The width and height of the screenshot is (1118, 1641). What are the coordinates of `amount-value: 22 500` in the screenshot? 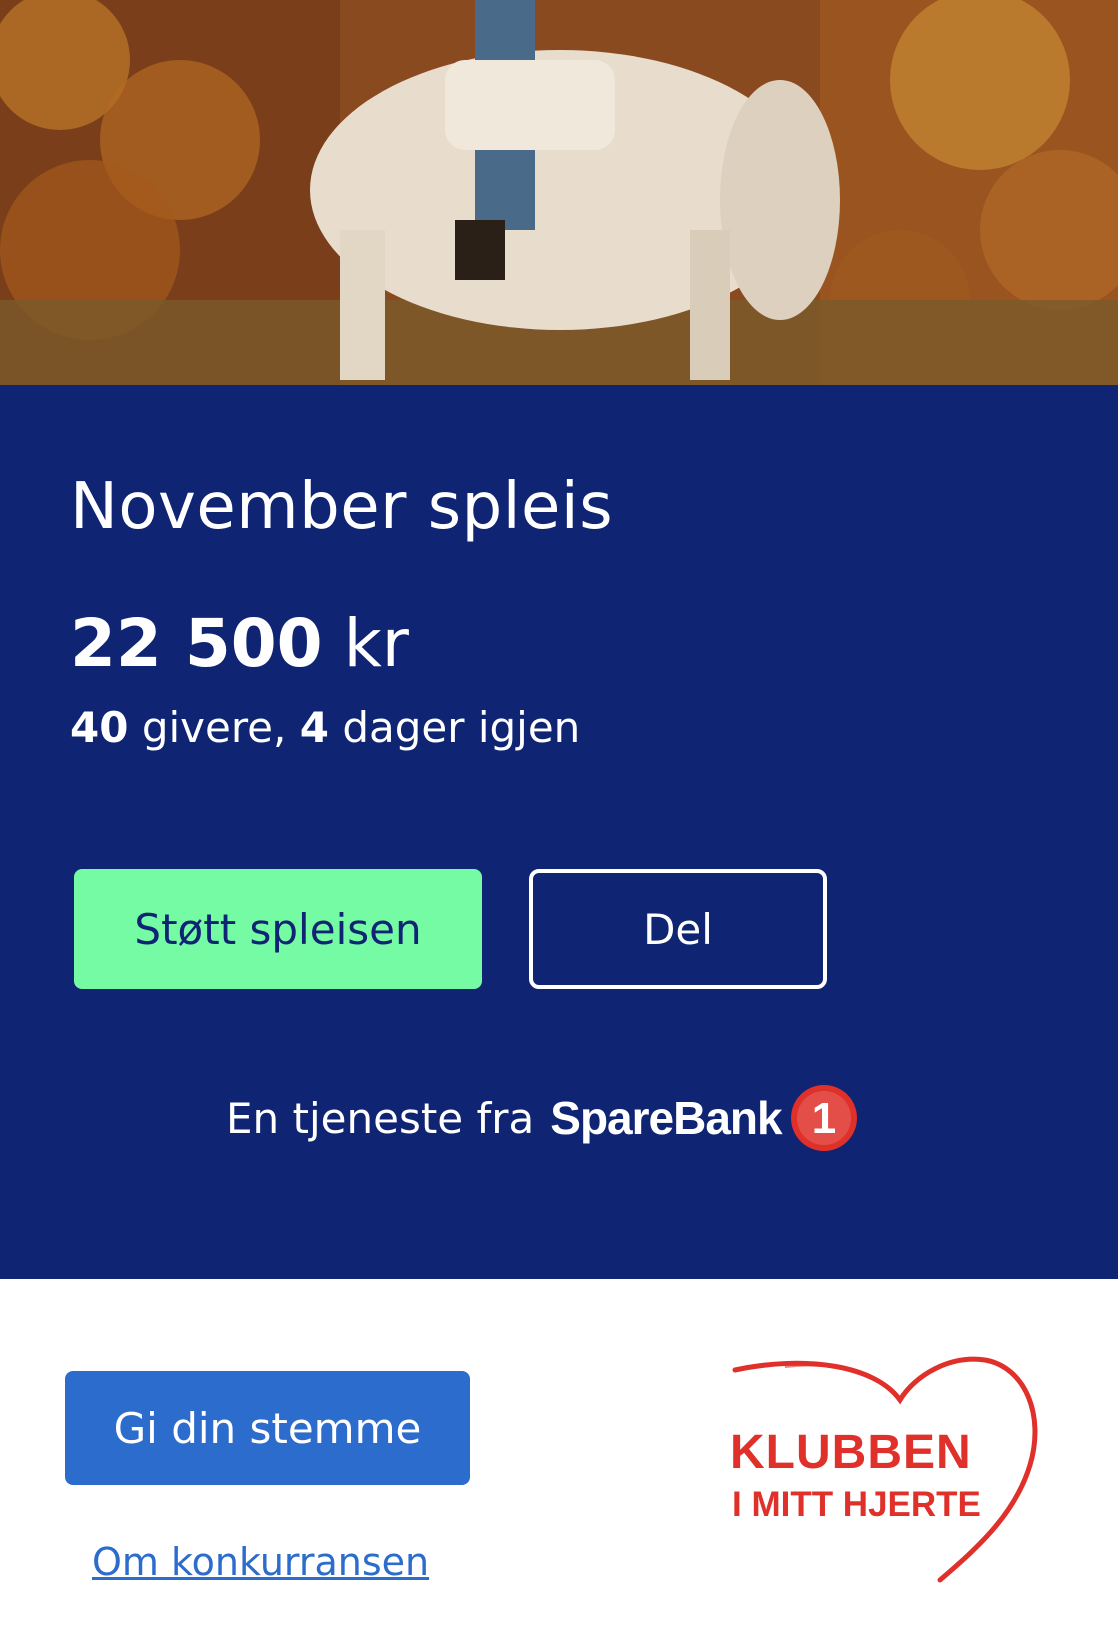 It's located at (196, 643).